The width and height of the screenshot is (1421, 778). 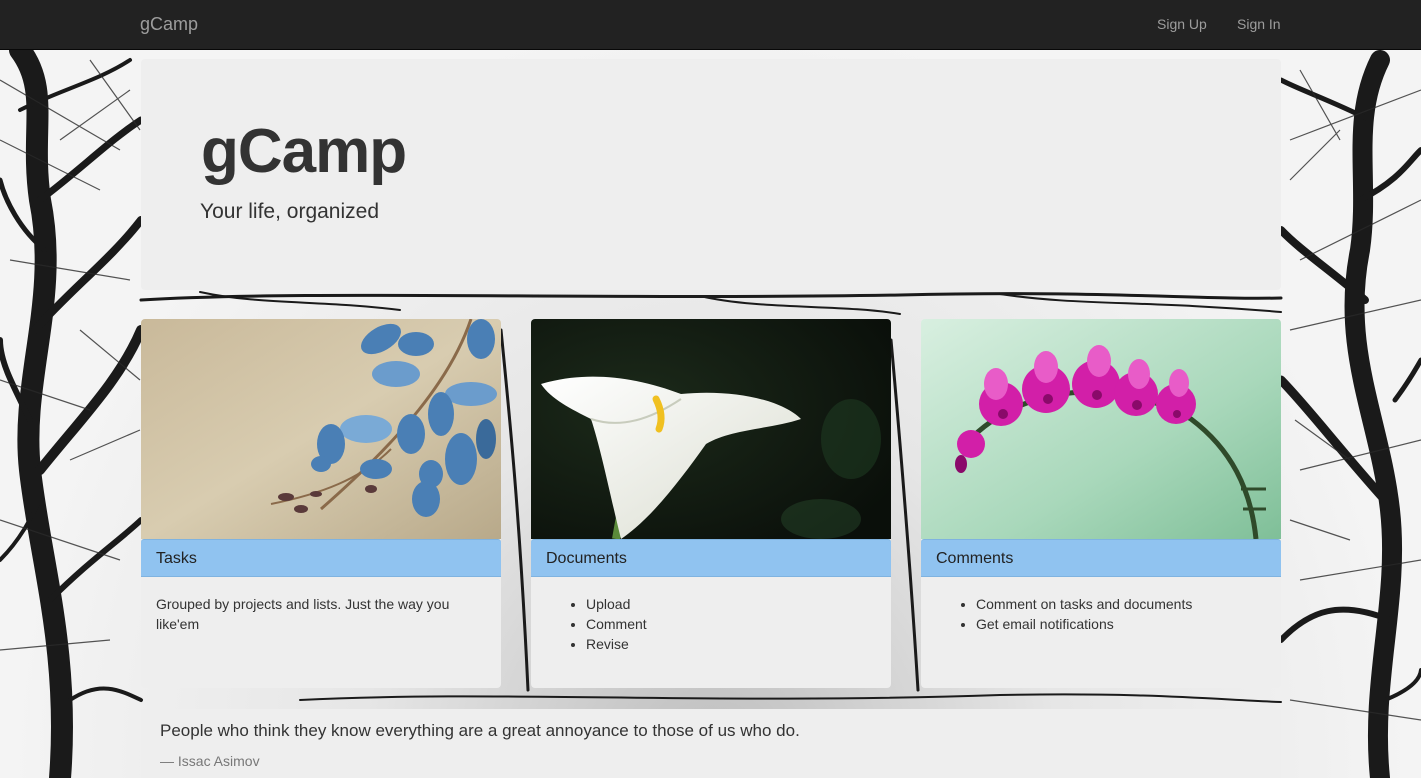 What do you see at coordinates (169, 24) in the screenshot?
I see `brand-link: gCamp` at bounding box center [169, 24].